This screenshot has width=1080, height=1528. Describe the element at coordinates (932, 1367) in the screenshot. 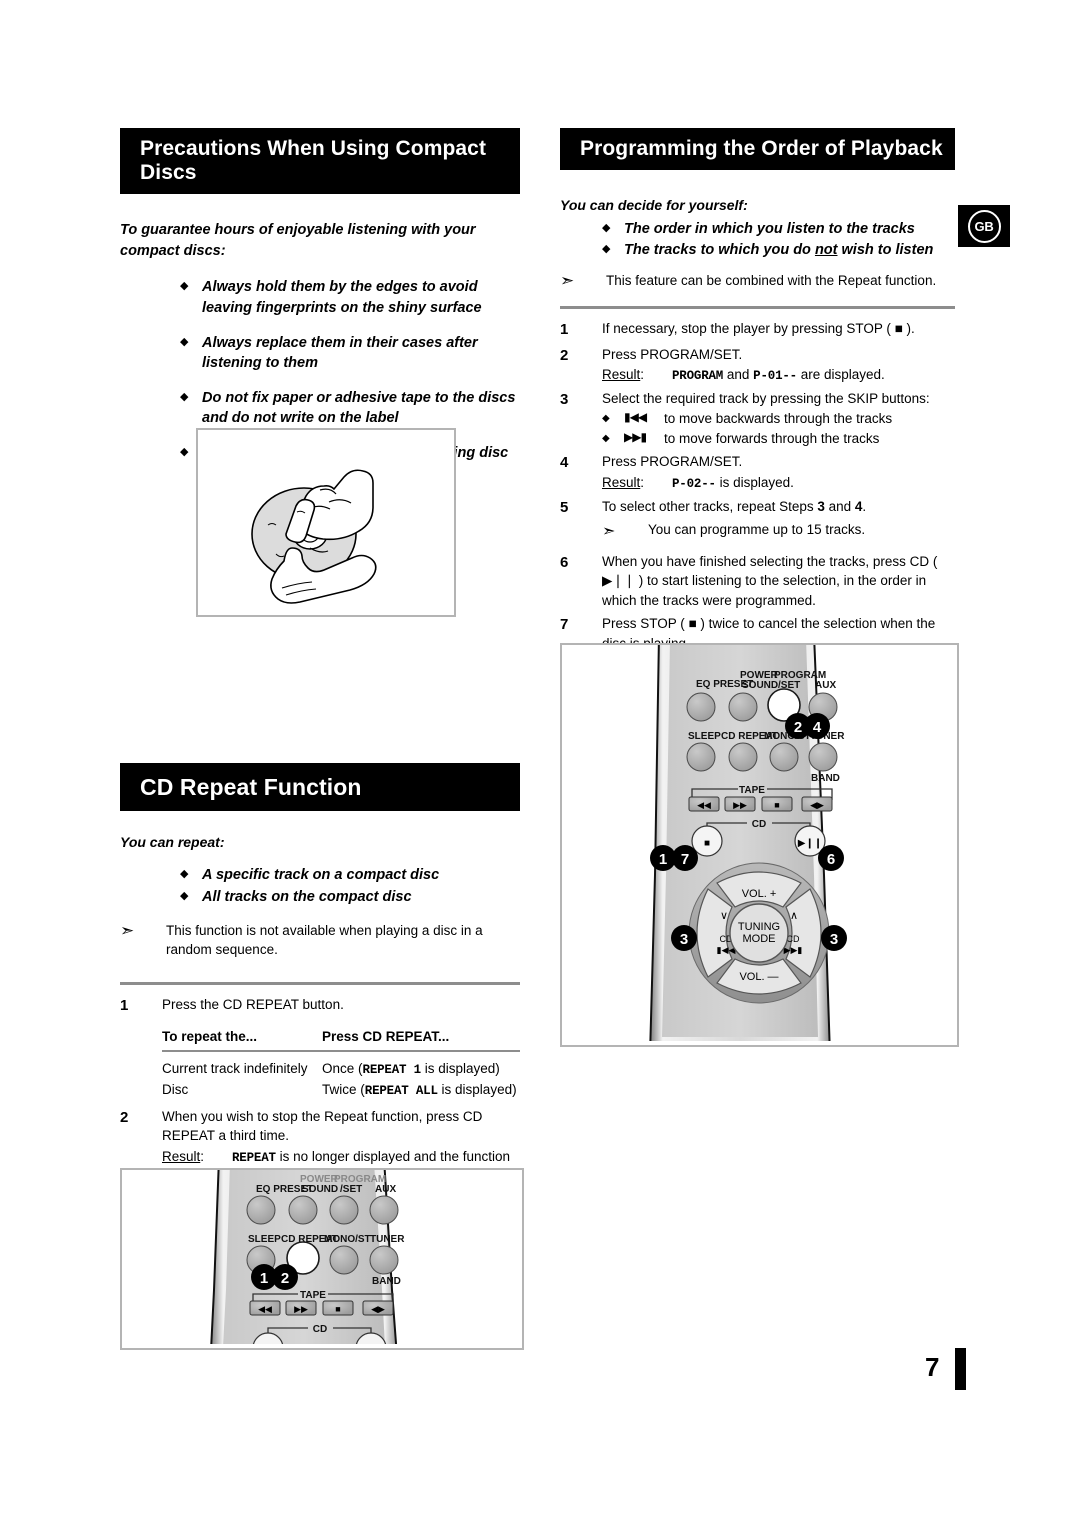

I see `page-number: 7` at that location.